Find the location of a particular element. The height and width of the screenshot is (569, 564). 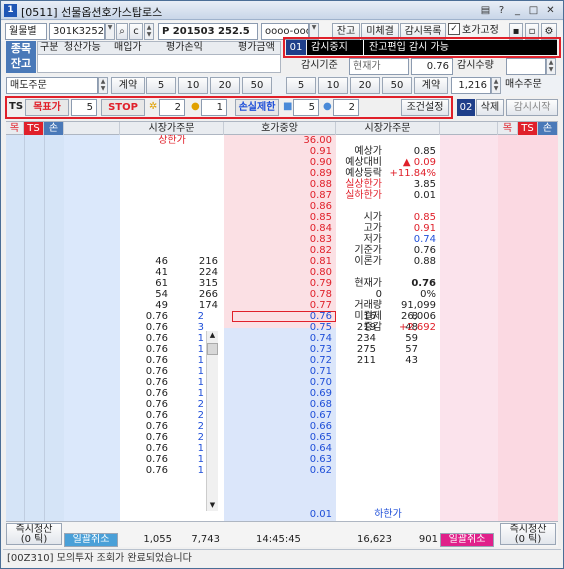

info-value: 0% is located at coordinates (428, 294).